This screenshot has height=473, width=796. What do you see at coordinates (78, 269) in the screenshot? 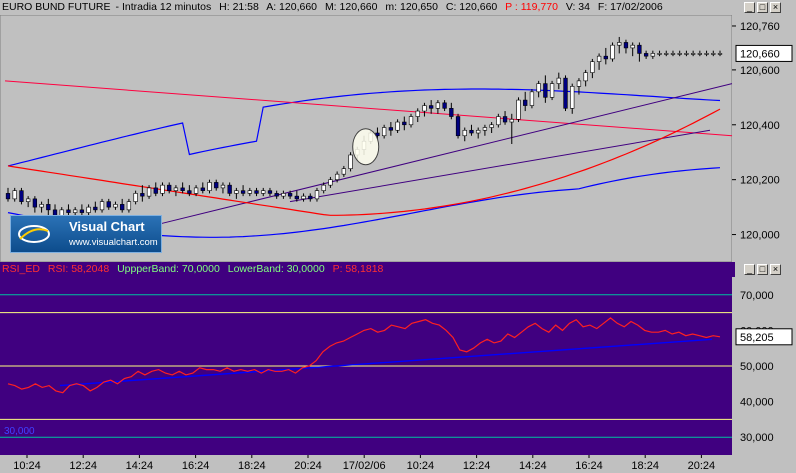
I see `rsi-value: RSI: 58,2048` at bounding box center [78, 269].